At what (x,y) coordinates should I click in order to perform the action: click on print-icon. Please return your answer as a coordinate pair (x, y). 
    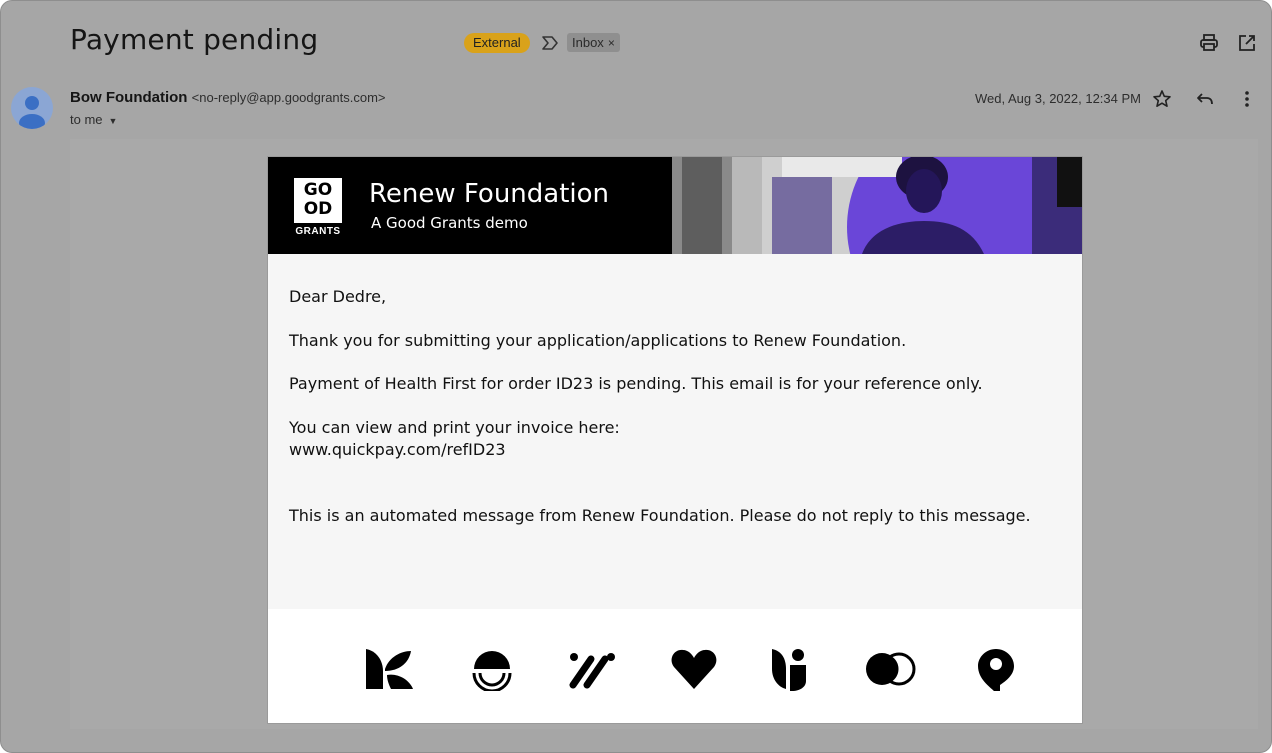
    Looking at the image, I should click on (1209, 43).